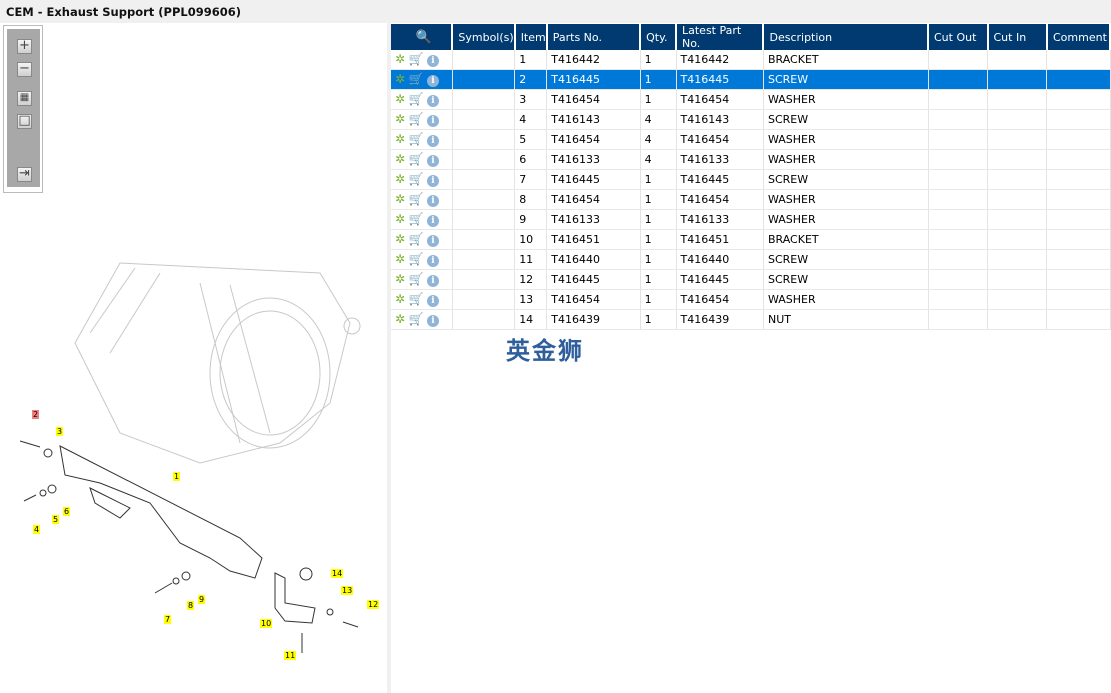 This screenshot has height=693, width=1111. Describe the element at coordinates (373, 604) in the screenshot. I see `callout-12: 12` at that location.